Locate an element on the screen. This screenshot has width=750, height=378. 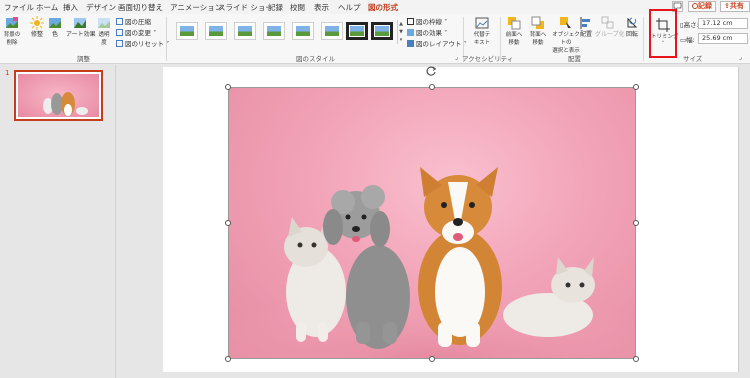
corrections-button: 修整 is located at coordinates (37, 27).